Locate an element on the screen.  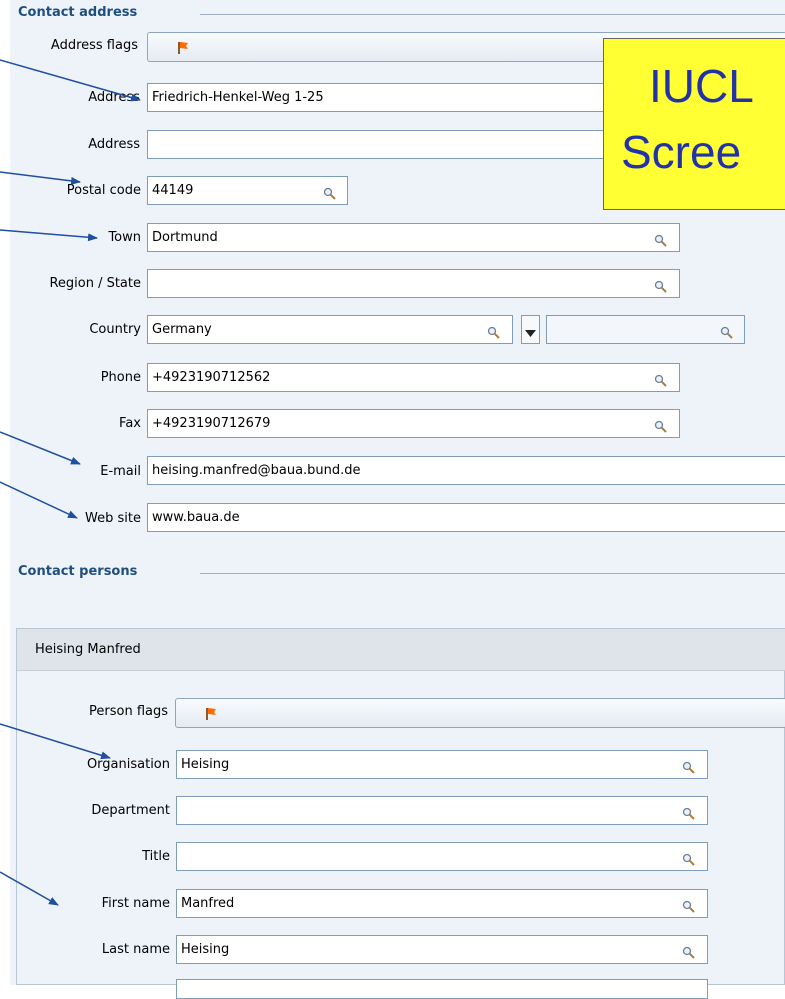
country-field: Germany is located at coordinates (330, 329).